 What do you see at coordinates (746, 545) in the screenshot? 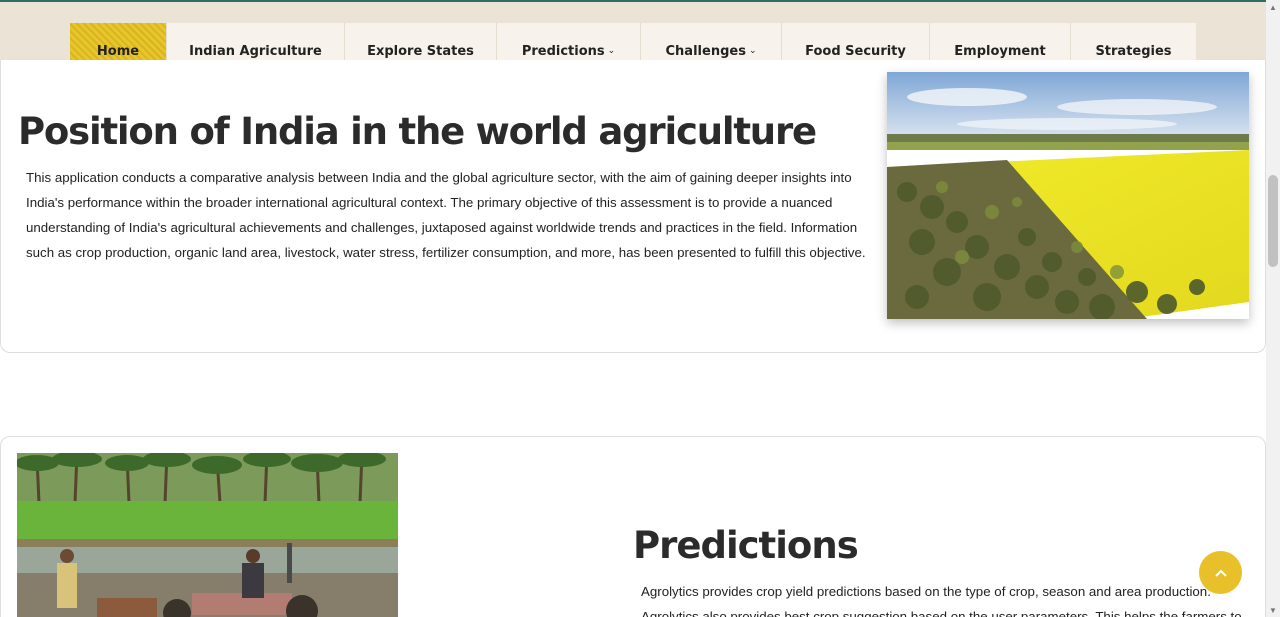
I see `predictions-title: Predictions` at bounding box center [746, 545].